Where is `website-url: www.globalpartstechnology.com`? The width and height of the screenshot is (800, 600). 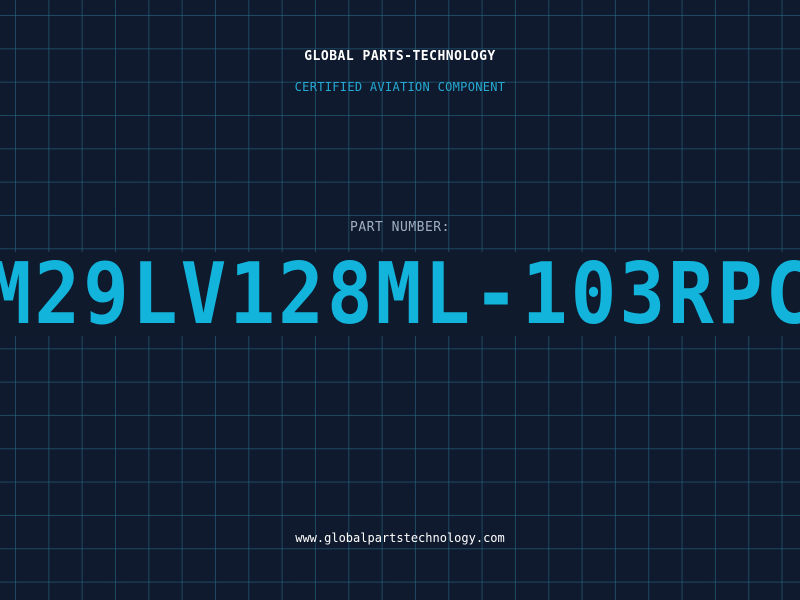 website-url: www.globalpartstechnology.com is located at coordinates (400, 538).